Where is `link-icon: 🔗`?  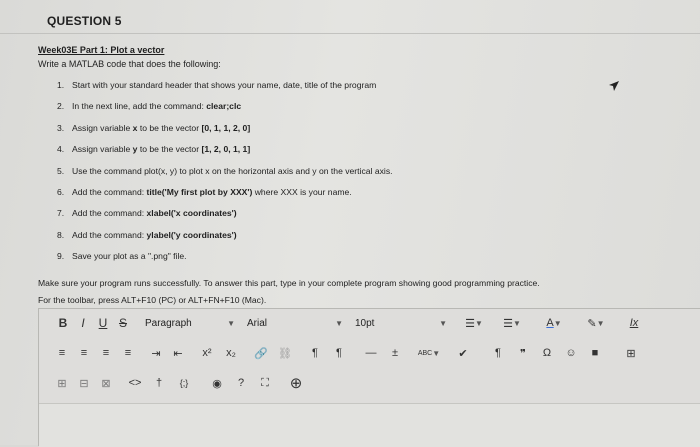 link-icon: 🔗 is located at coordinates (261, 353).